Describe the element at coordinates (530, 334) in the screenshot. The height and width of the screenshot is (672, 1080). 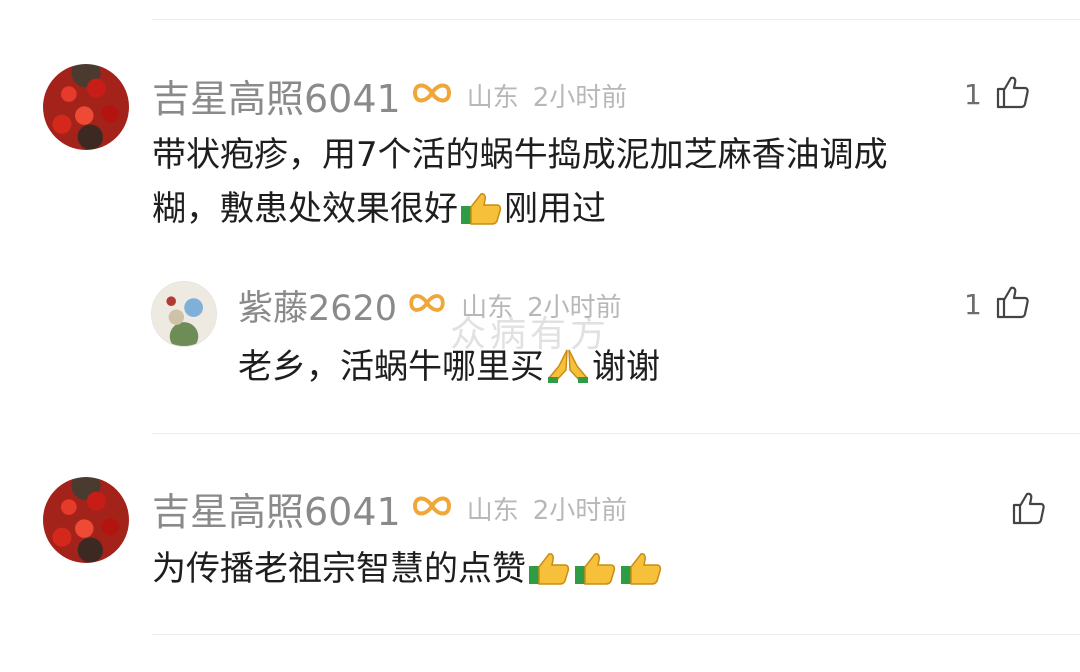
I see `watermark-text: 众病有方` at that location.